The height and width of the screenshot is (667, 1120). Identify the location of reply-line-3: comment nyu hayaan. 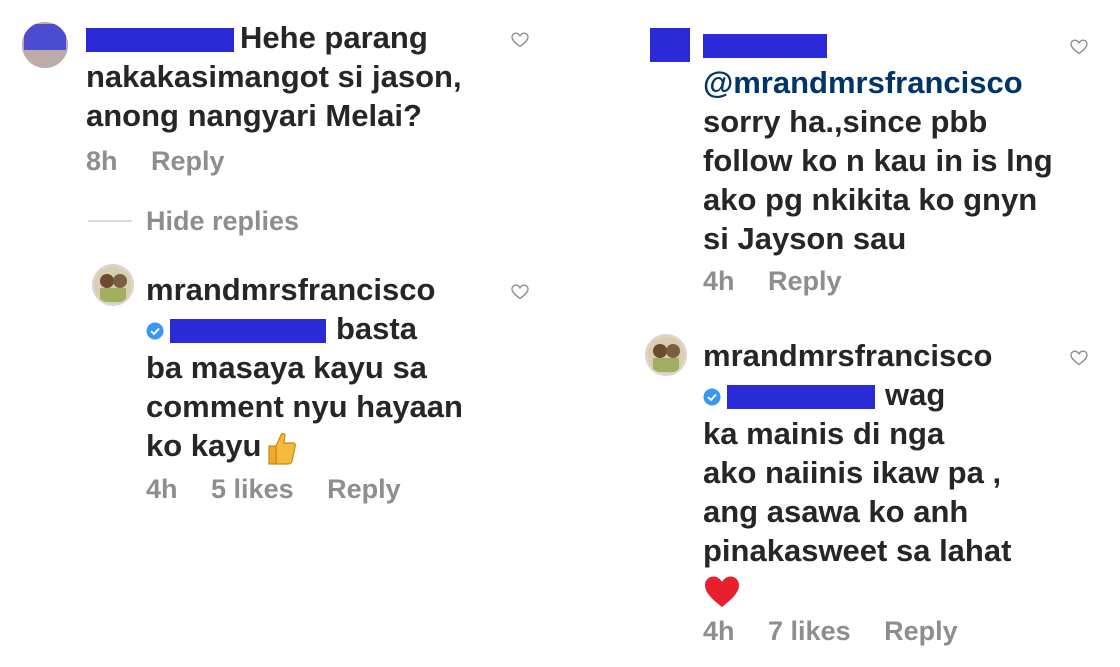
(304, 406).